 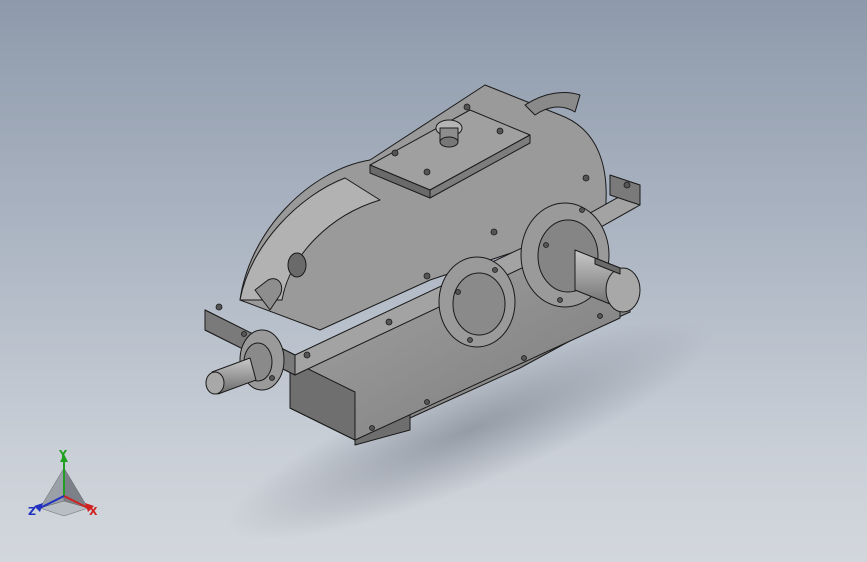 I want to click on intermediate-bearing-inner, so click(x=479, y=304).